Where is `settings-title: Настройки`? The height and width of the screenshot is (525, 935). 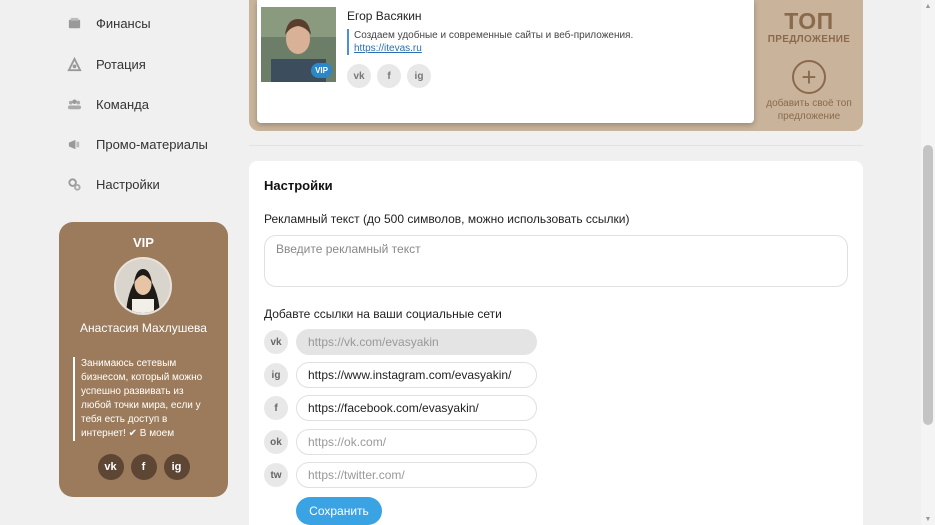 settings-title: Настройки is located at coordinates (298, 185).